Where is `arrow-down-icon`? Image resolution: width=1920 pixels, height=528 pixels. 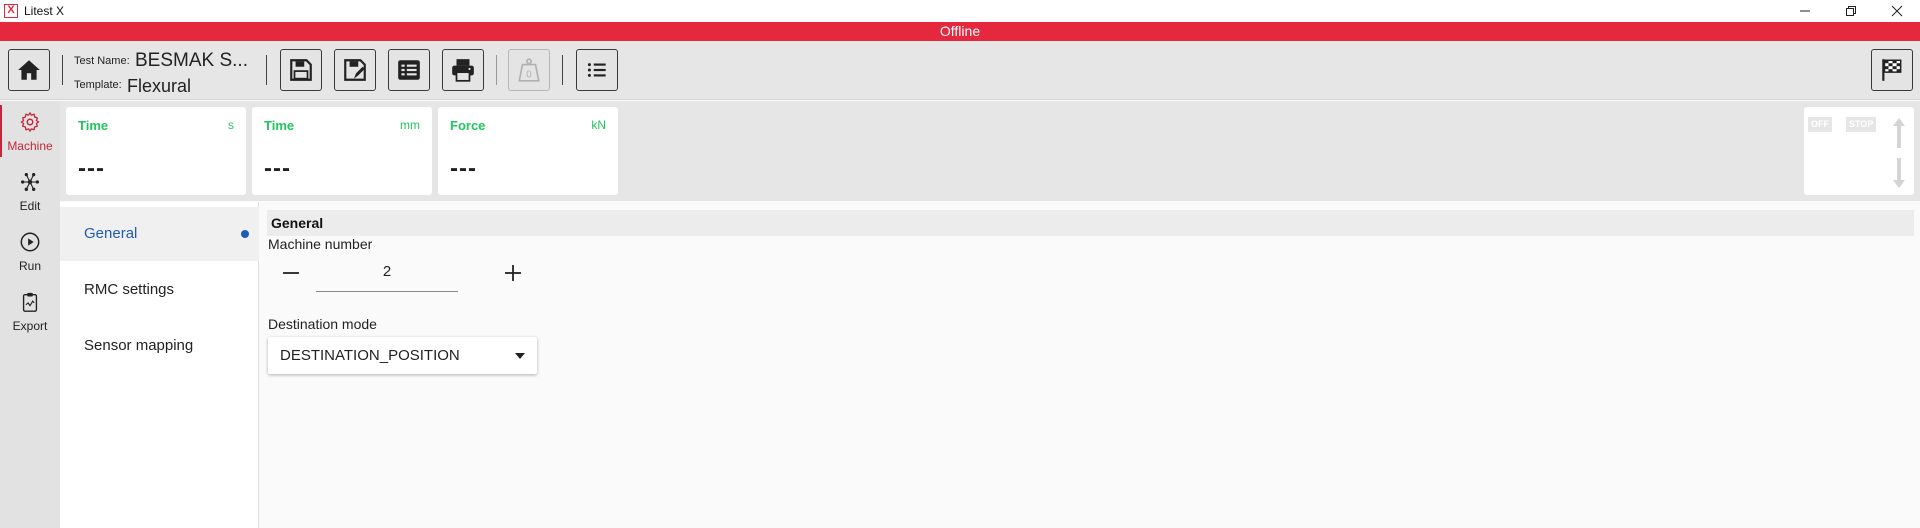
arrow-down-icon is located at coordinates (1899, 173).